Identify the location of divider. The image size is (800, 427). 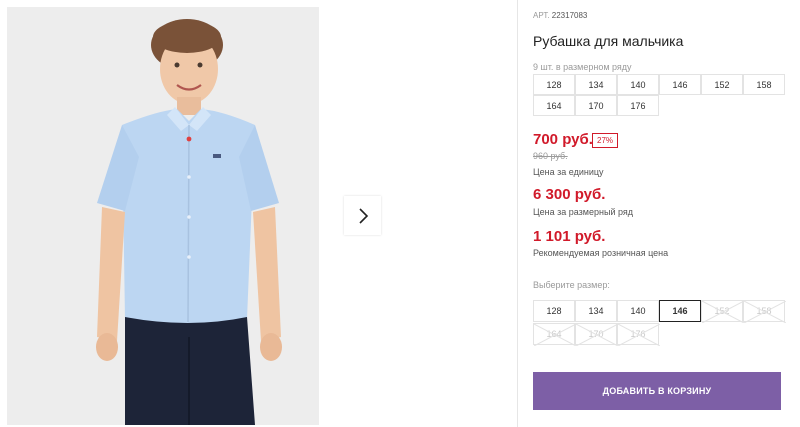
(517, 213).